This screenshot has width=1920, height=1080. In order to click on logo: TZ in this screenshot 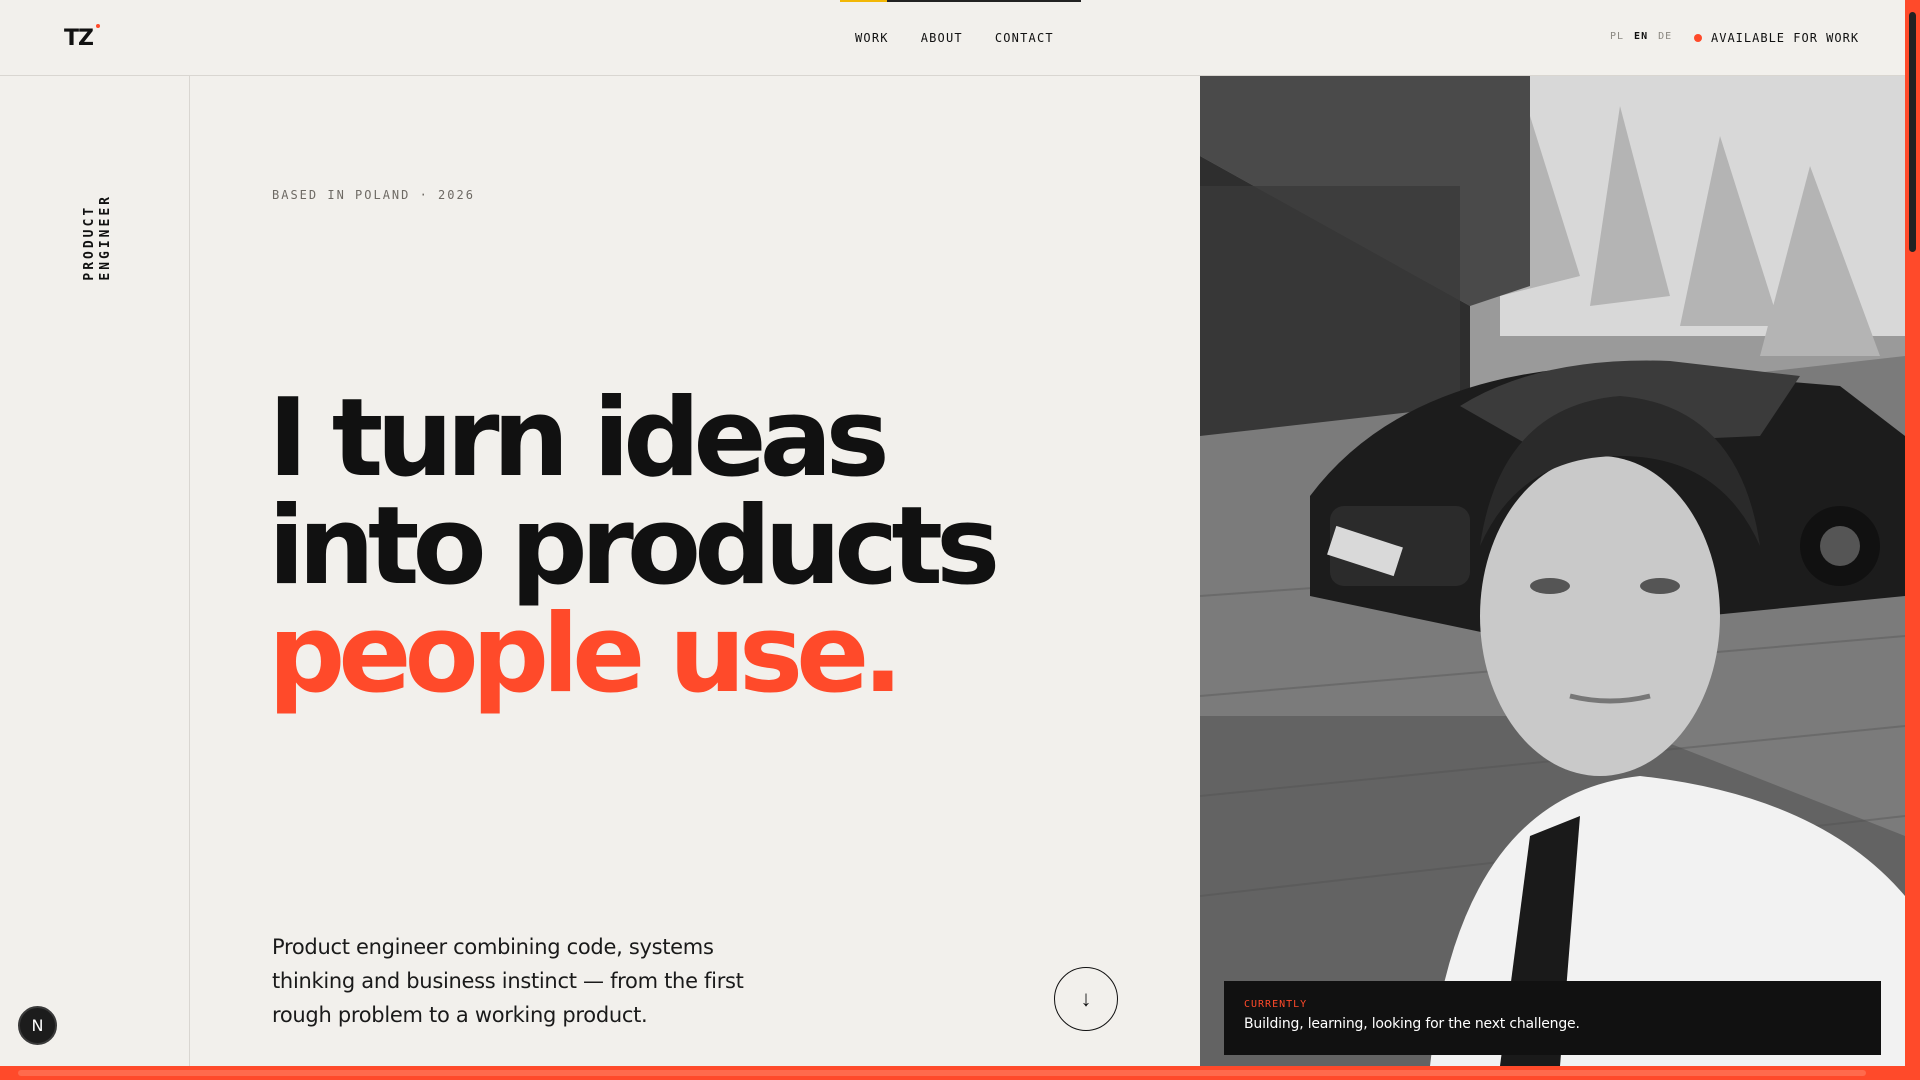, I will do `click(82, 37)`.